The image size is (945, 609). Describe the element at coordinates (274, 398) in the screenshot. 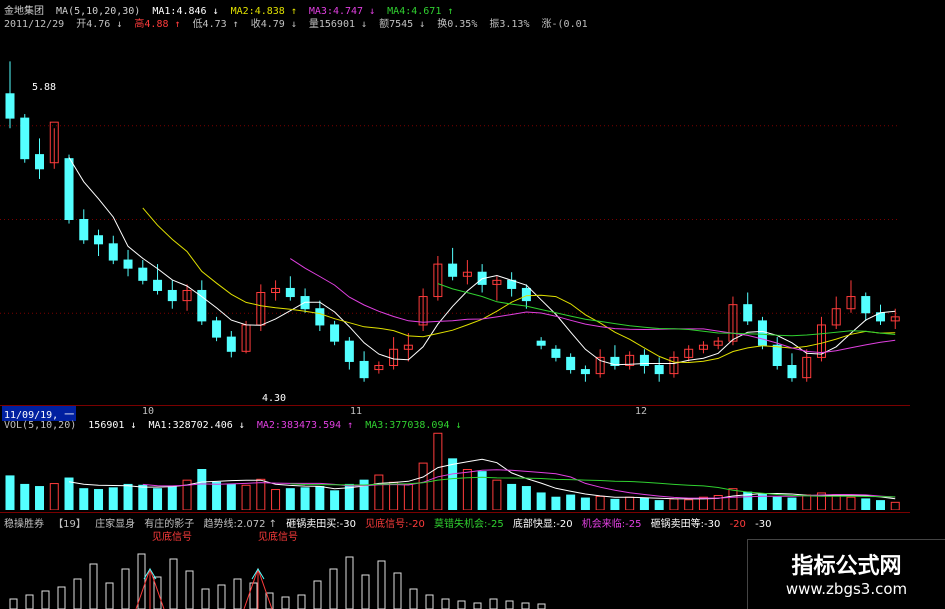

I see `price-low-label: 4.30` at that location.